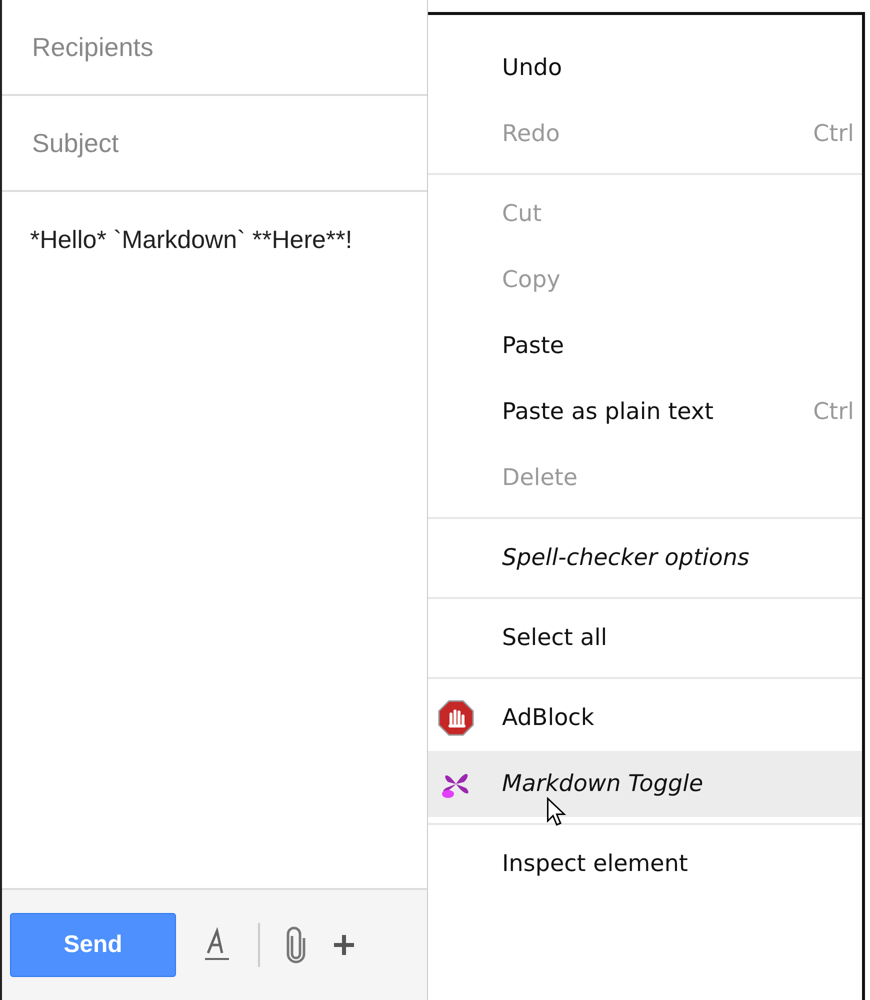 The width and height of the screenshot is (870, 1000). I want to click on menu-item: Spell-checker options, so click(645, 558).